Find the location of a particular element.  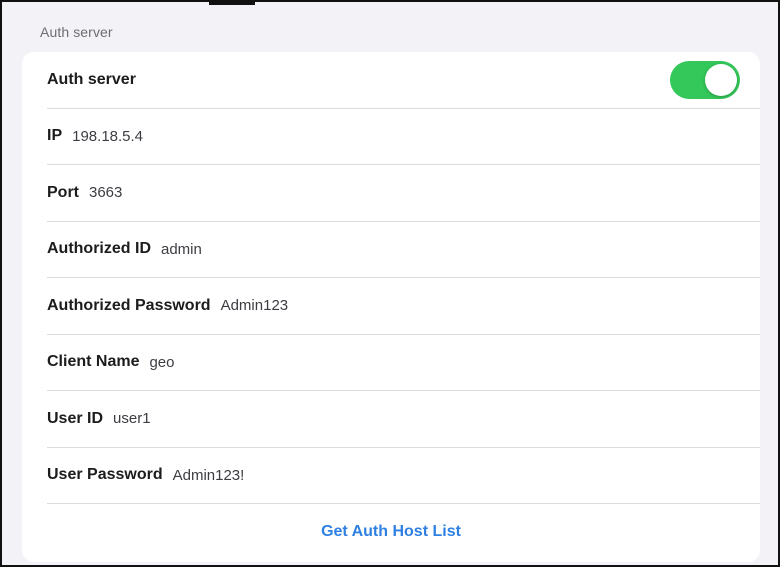

user-id-row: User ID user1 is located at coordinates (403, 419).